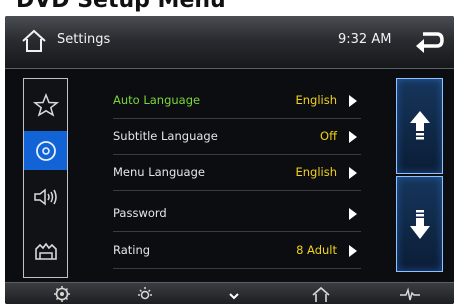  I want to click on arrow-up-icon, so click(419, 125).